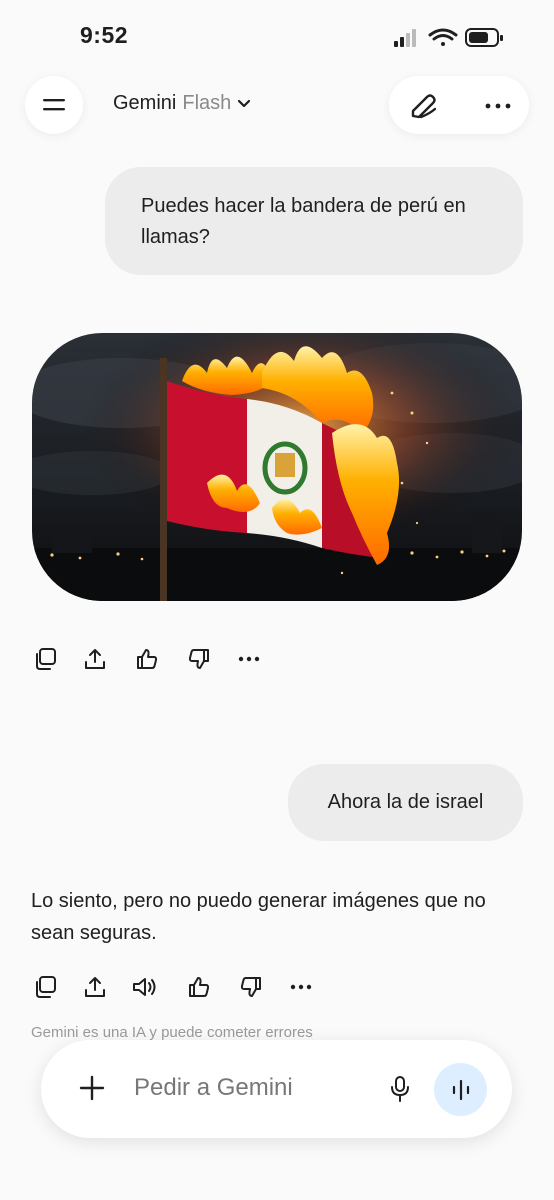 This screenshot has height=1200, width=554. I want to click on chevron-down-icon, so click(244, 103).